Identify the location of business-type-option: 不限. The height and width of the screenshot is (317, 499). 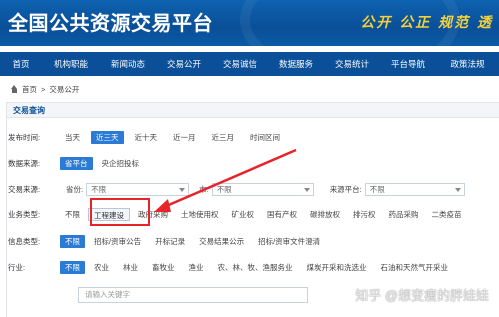
(72, 214).